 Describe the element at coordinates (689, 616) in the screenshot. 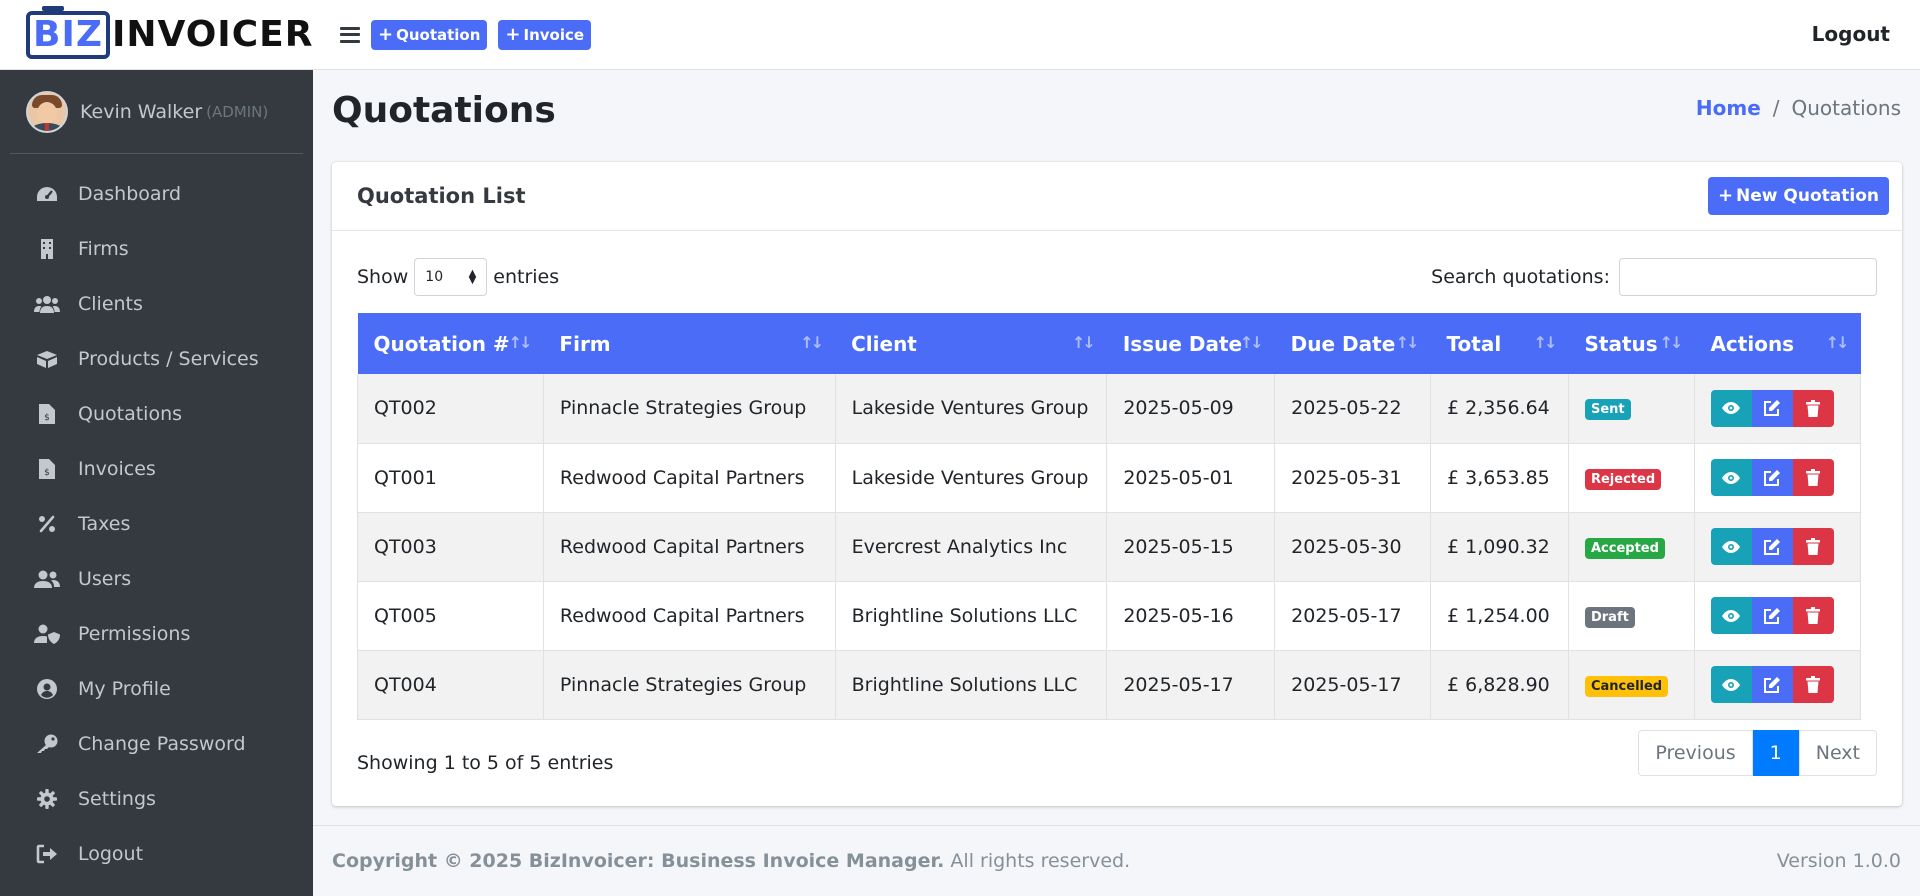

I see `firm-name-cell: Redwood Capital Partners` at that location.